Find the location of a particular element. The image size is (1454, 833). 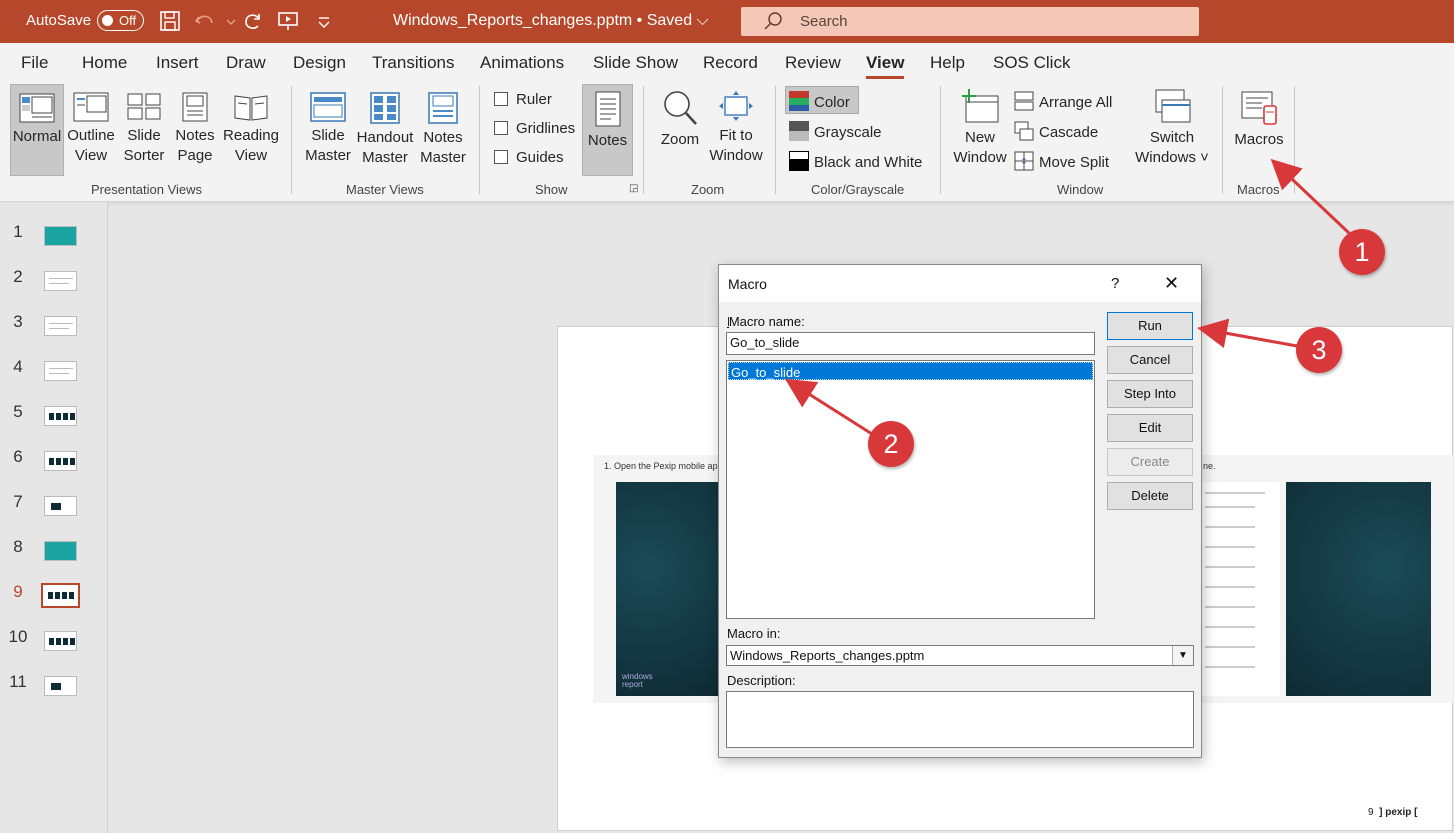

slide-thumb-9: 9 is located at coordinates (54, 597).